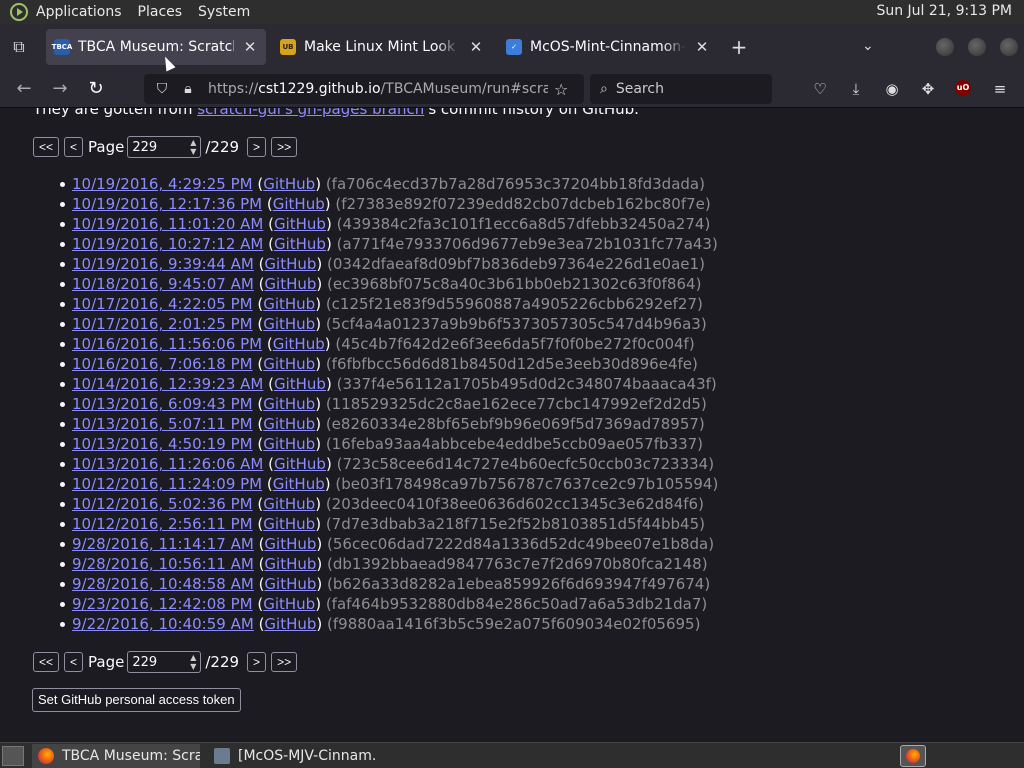 The height and width of the screenshot is (768, 1024). Describe the element at coordinates (19, 47) in the screenshot. I see `firefox-view-icon: ⧉` at that location.